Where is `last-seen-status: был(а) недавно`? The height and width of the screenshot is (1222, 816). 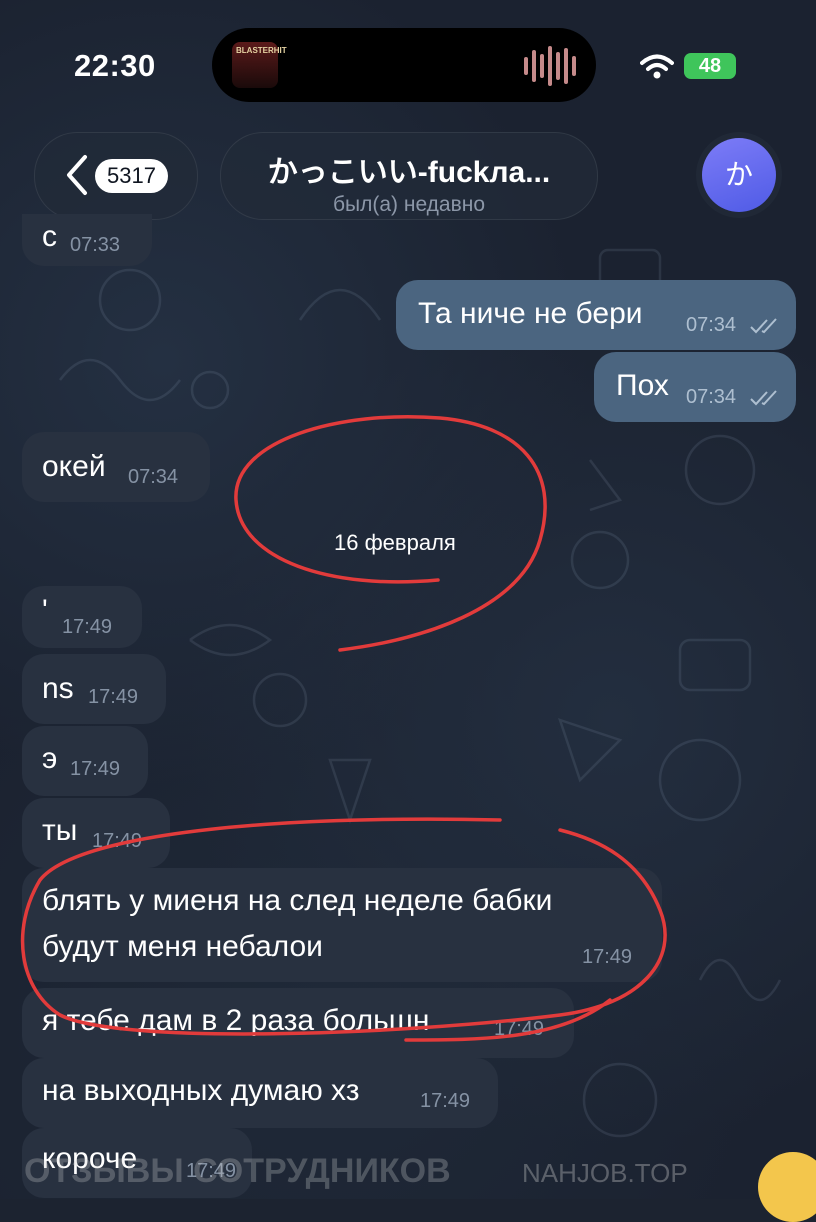 last-seen-status: был(а) недавно is located at coordinates (409, 204).